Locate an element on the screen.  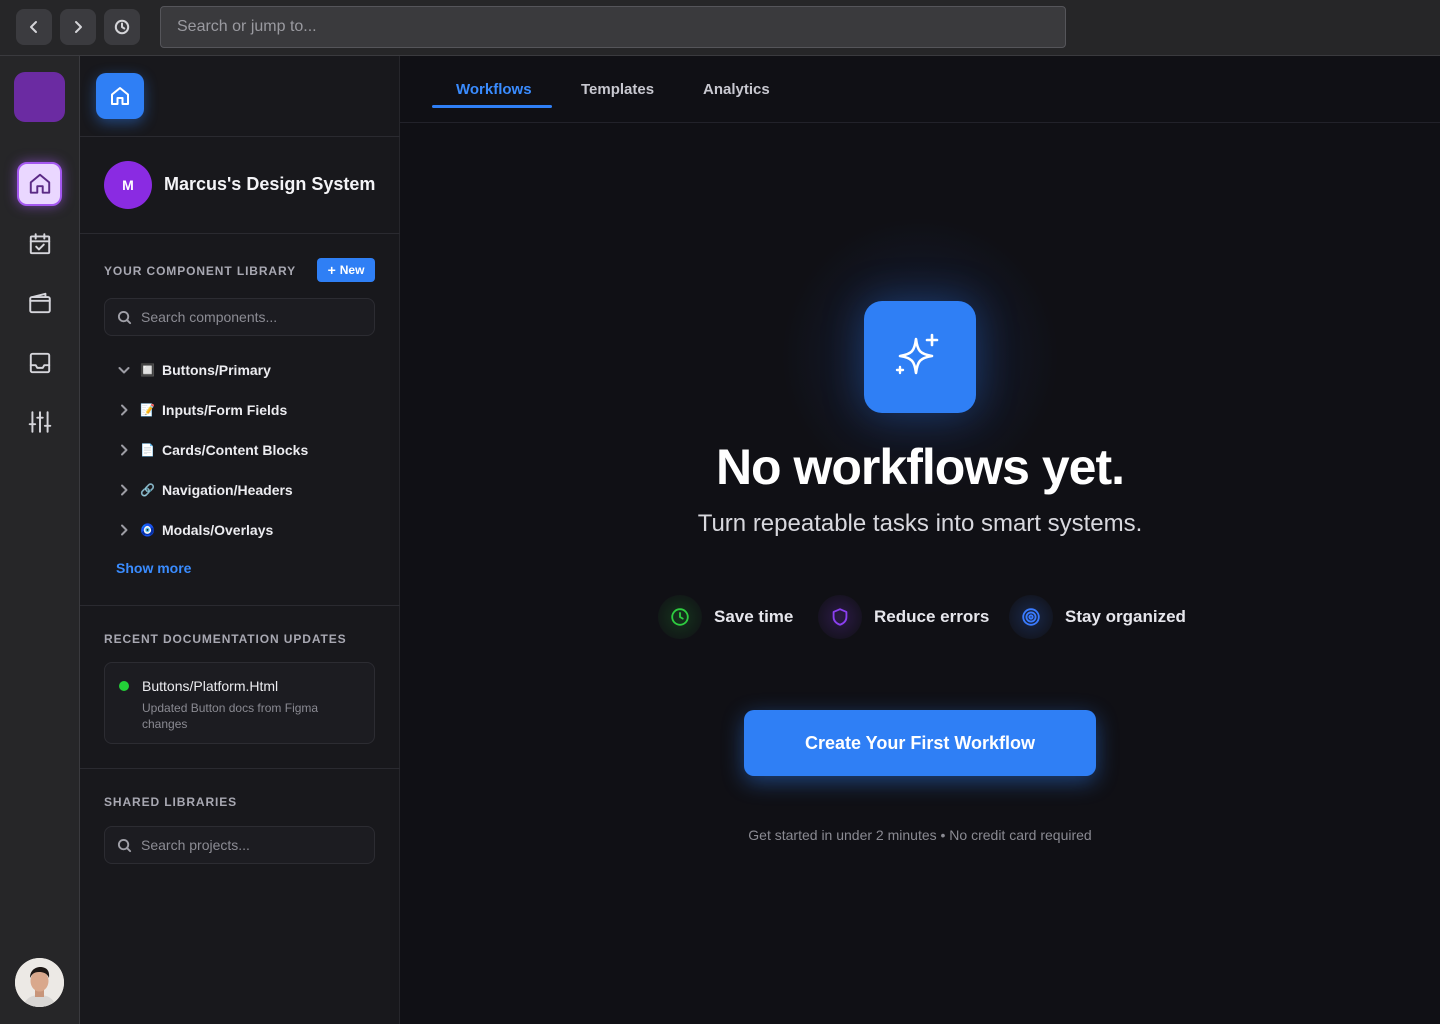
rail-item-inbox is located at coordinates (39, 363).